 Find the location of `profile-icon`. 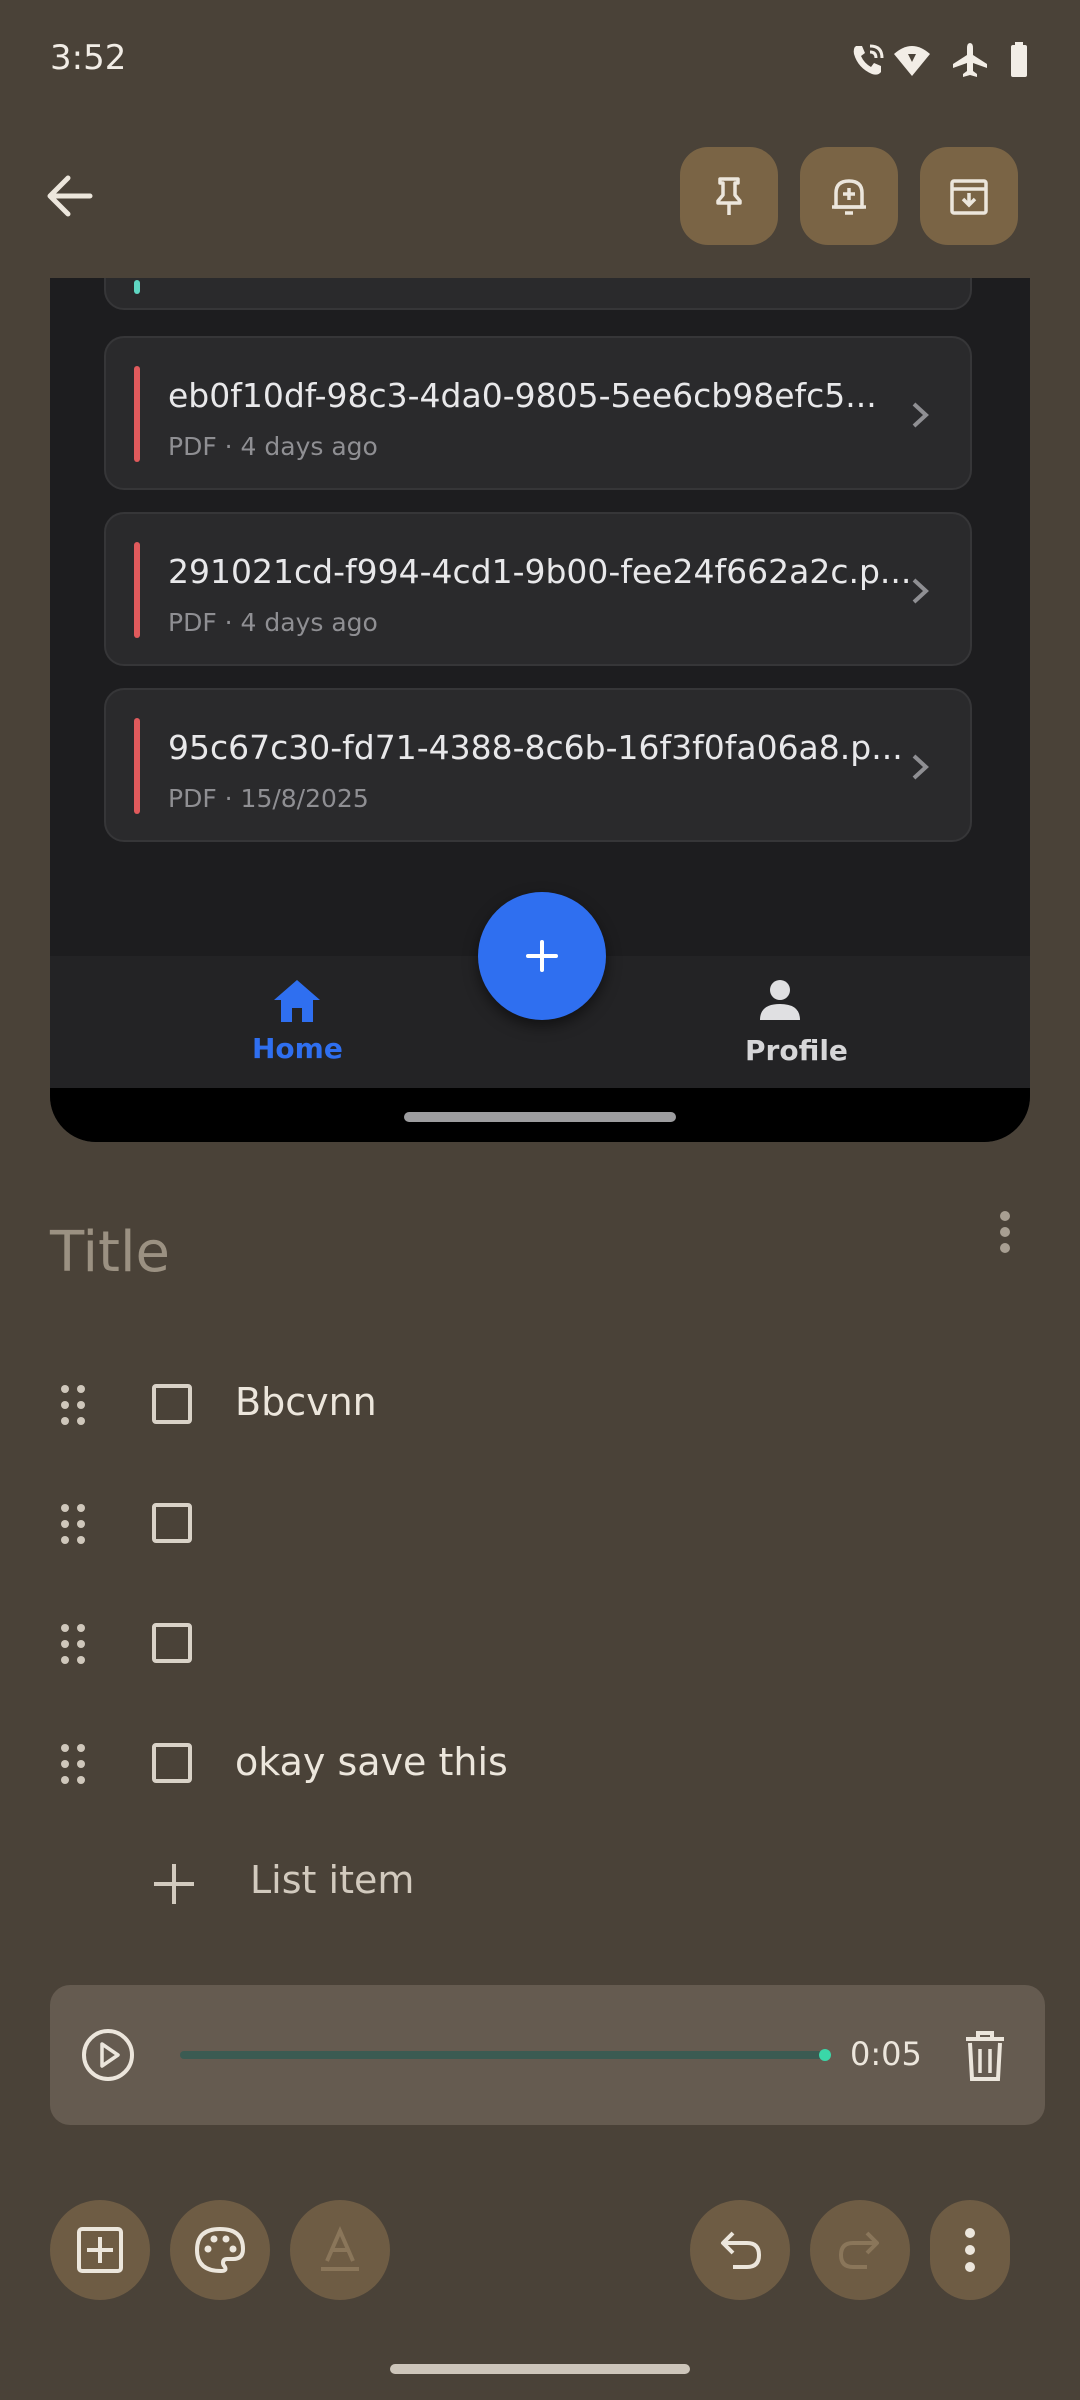

profile-icon is located at coordinates (780, 1000).